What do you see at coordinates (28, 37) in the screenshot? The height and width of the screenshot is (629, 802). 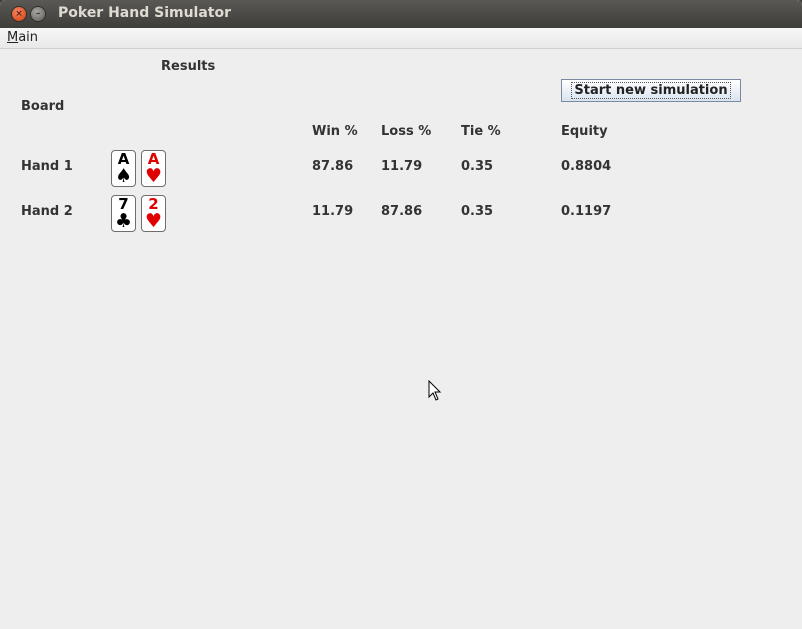 I see `menu-main-label: ain` at bounding box center [28, 37].